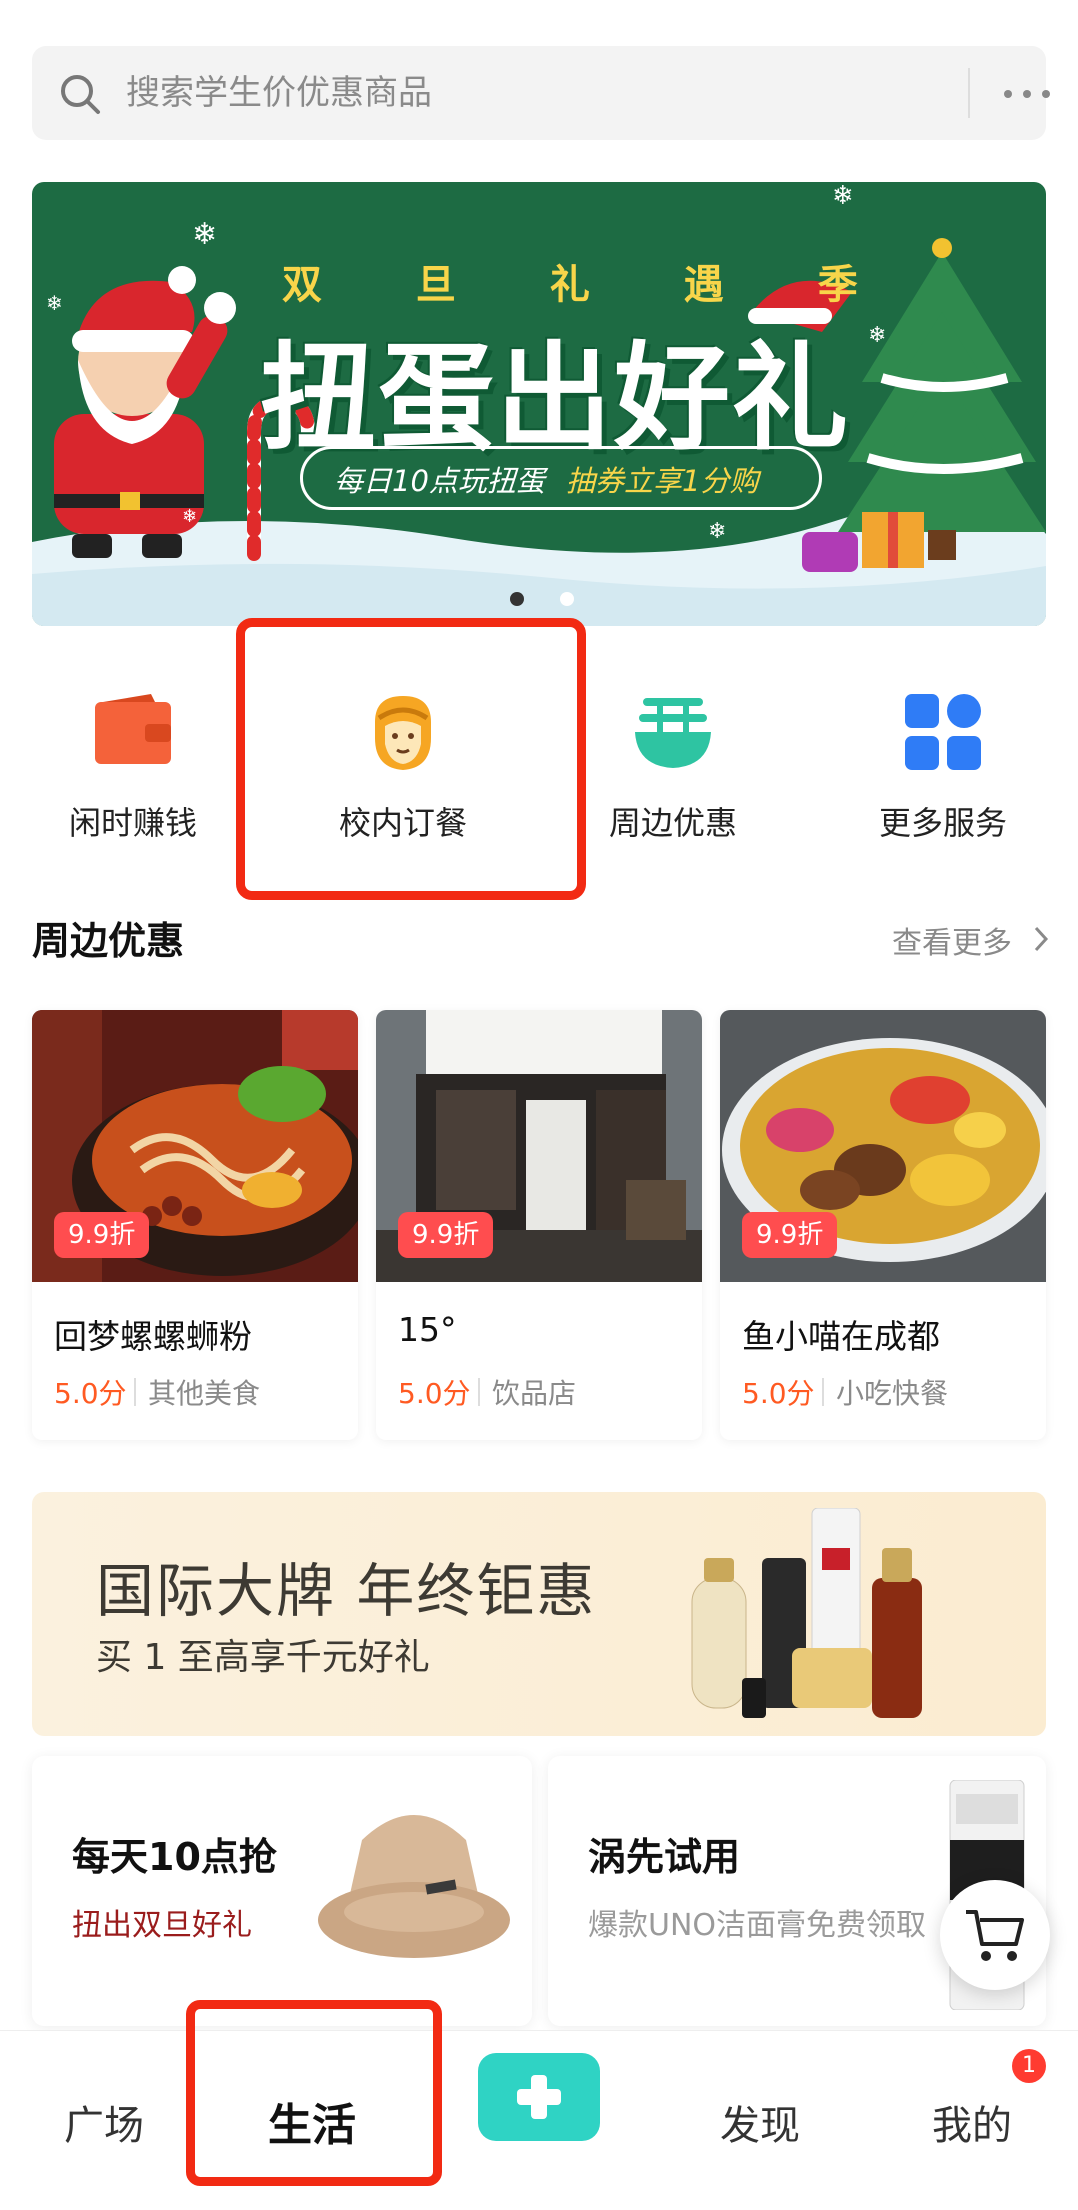 Image resolution: width=1078 pixels, height=2210 pixels. I want to click on service-label: 更多服务, so click(942, 823).